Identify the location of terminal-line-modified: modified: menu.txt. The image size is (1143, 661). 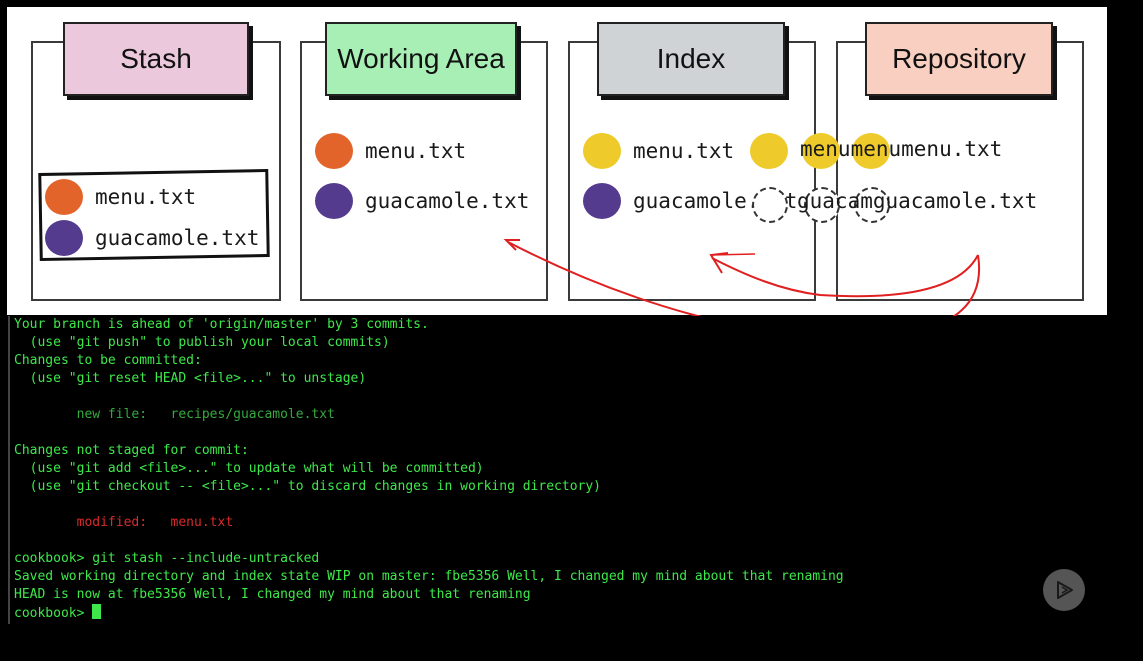
(124, 522).